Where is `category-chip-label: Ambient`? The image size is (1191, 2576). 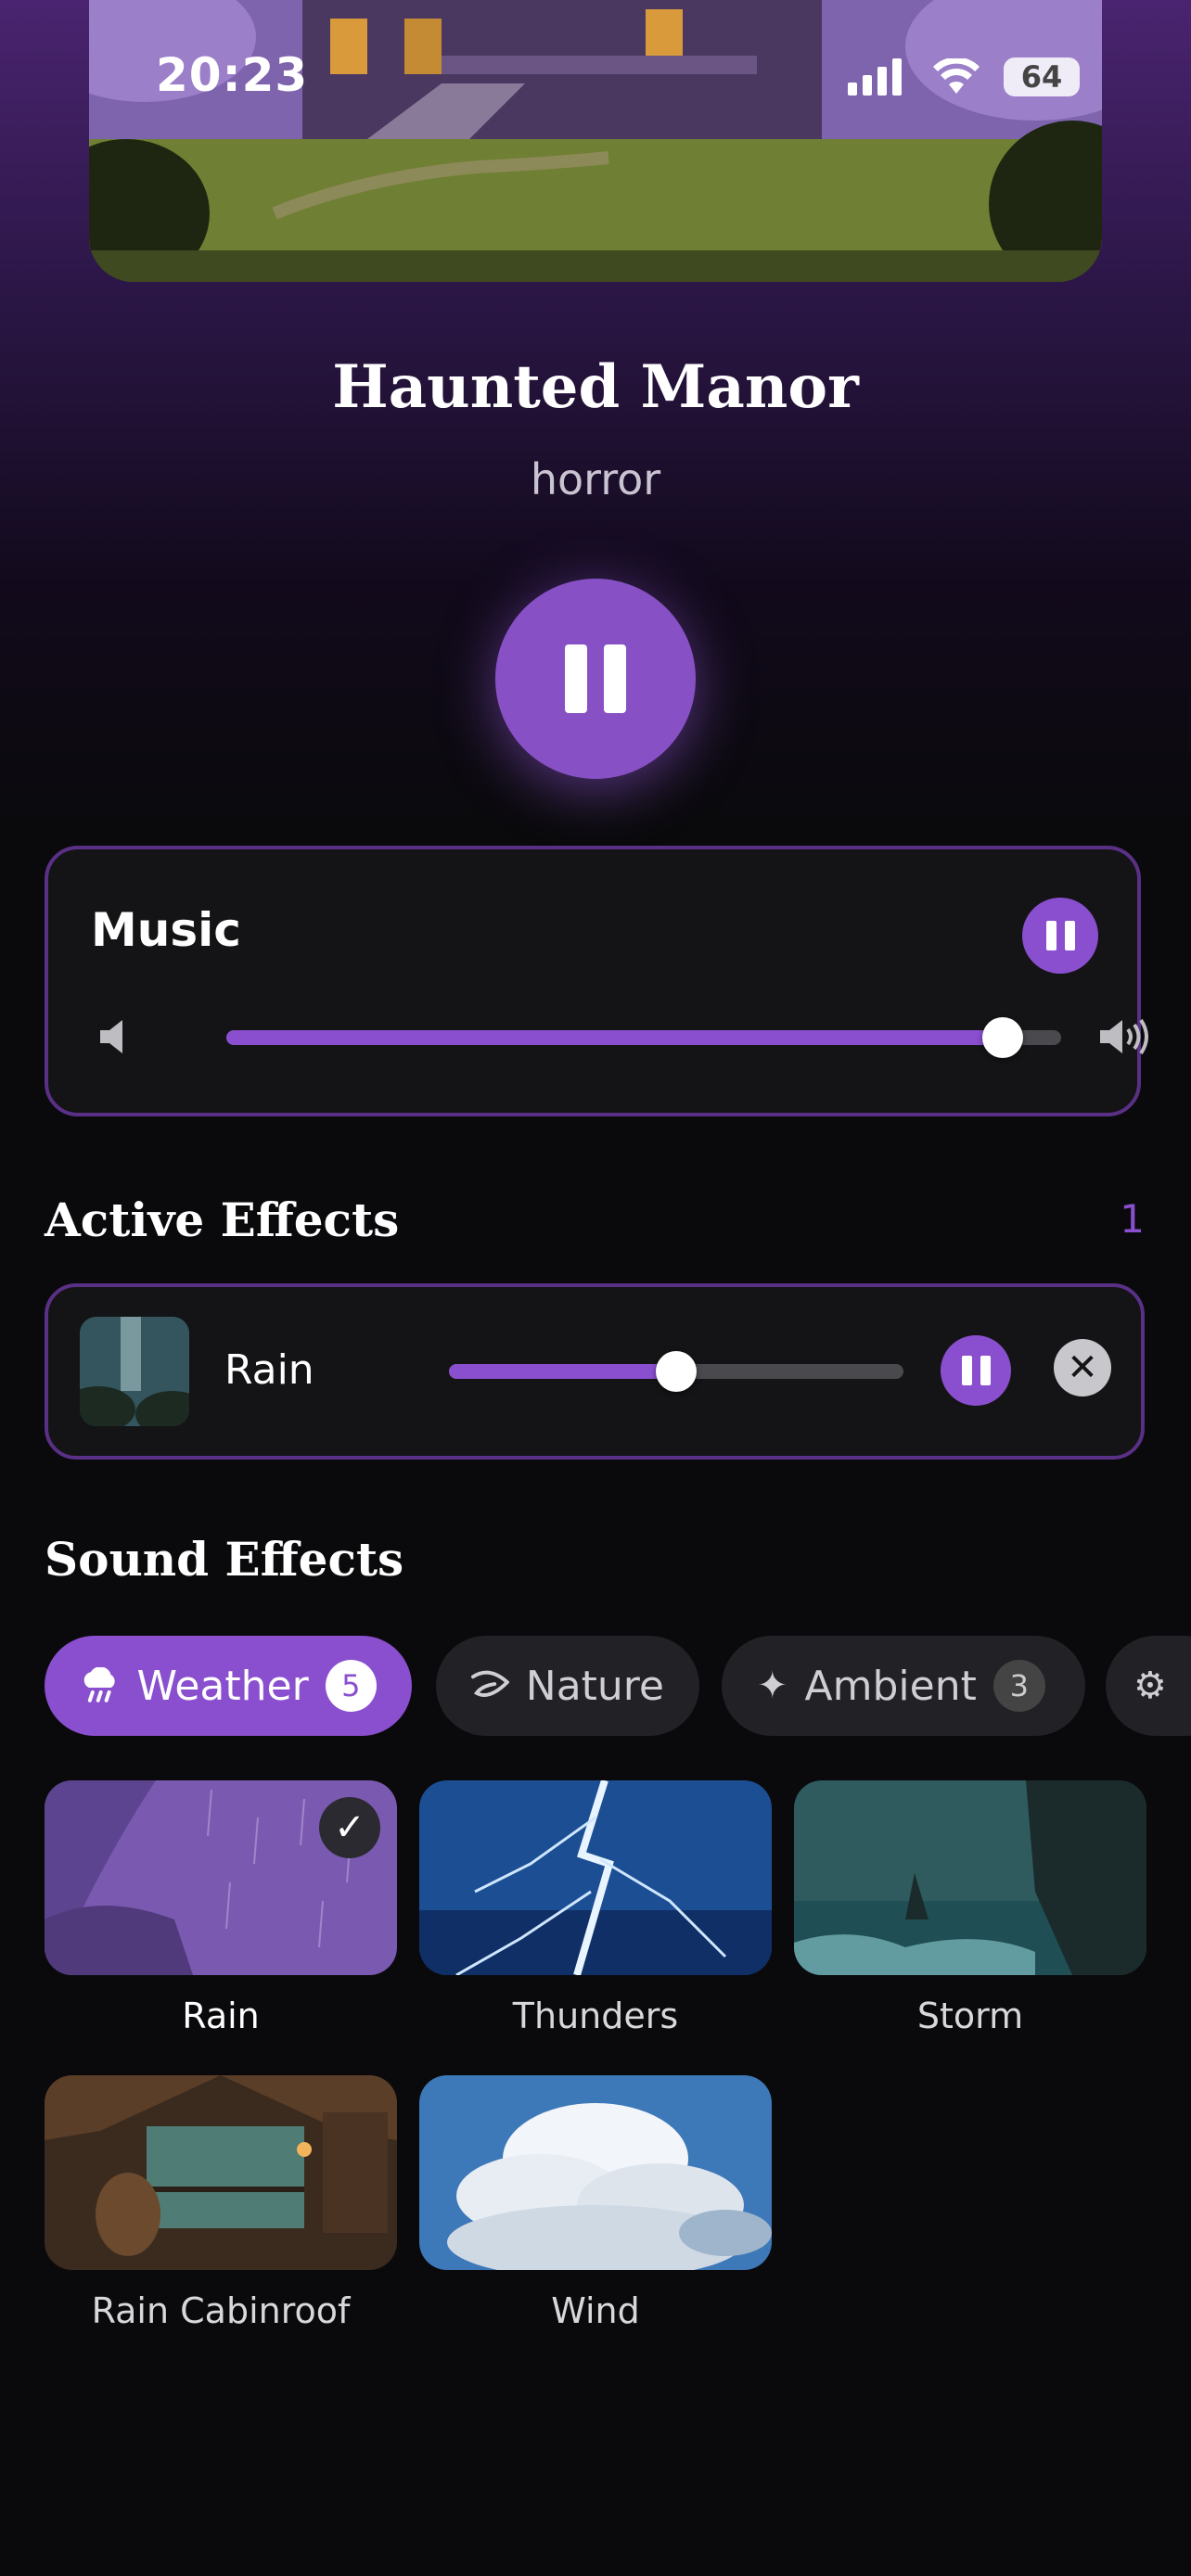 category-chip-label: Ambient is located at coordinates (890, 1686).